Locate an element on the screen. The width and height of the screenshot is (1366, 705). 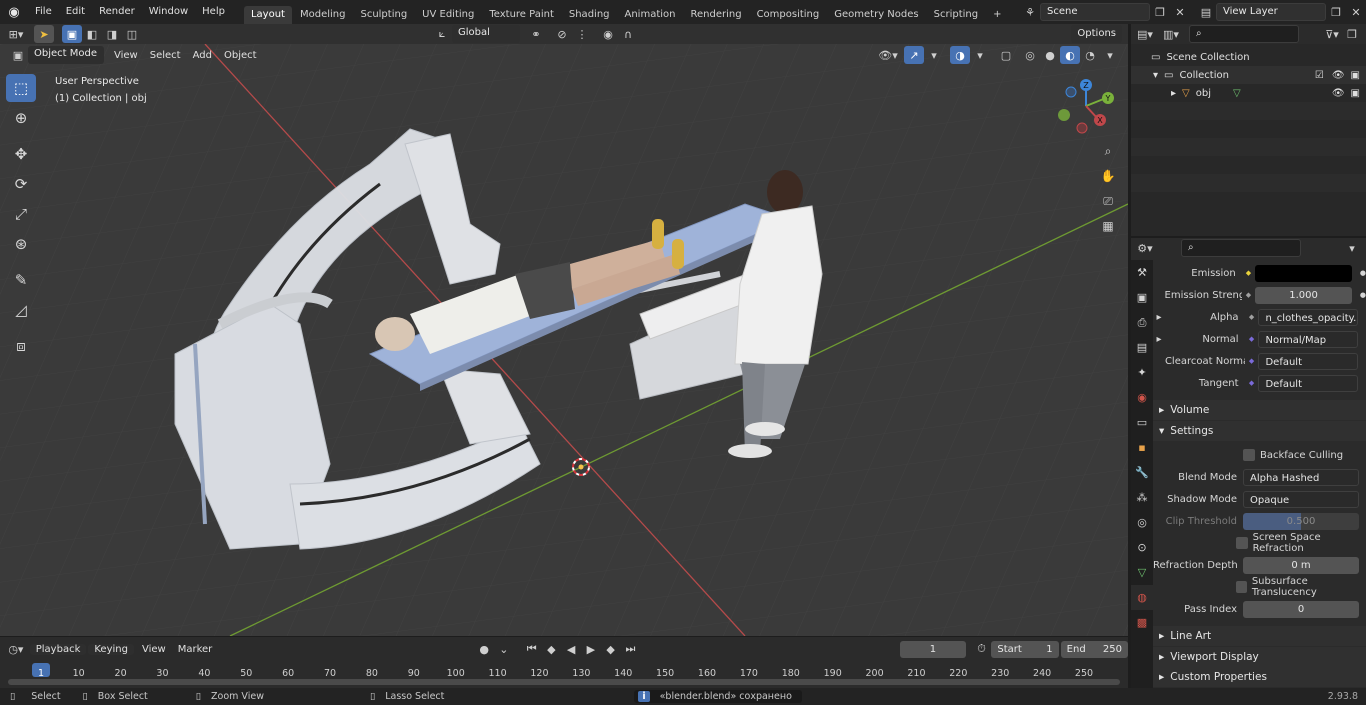
data-tab-icon: ▽ is located at coordinates (1142, 572).